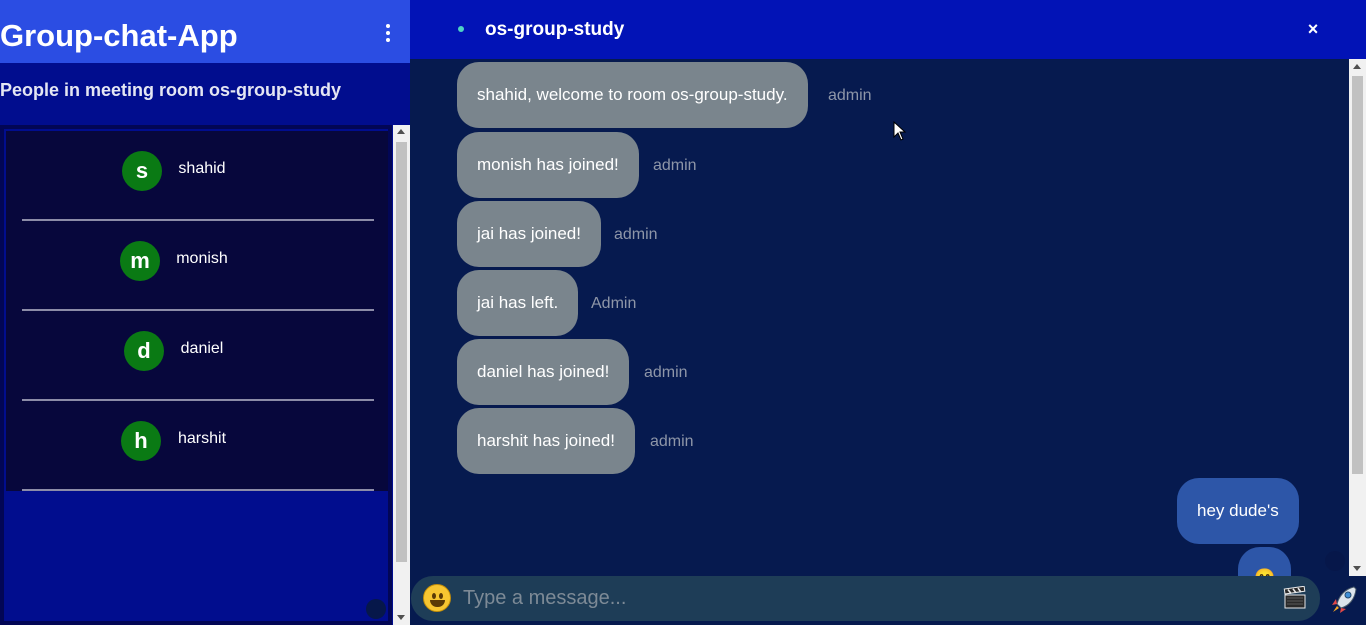 Image resolution: width=1366 pixels, height=625 pixels. What do you see at coordinates (863, 598) in the screenshot?
I see `message-input` at bounding box center [863, 598].